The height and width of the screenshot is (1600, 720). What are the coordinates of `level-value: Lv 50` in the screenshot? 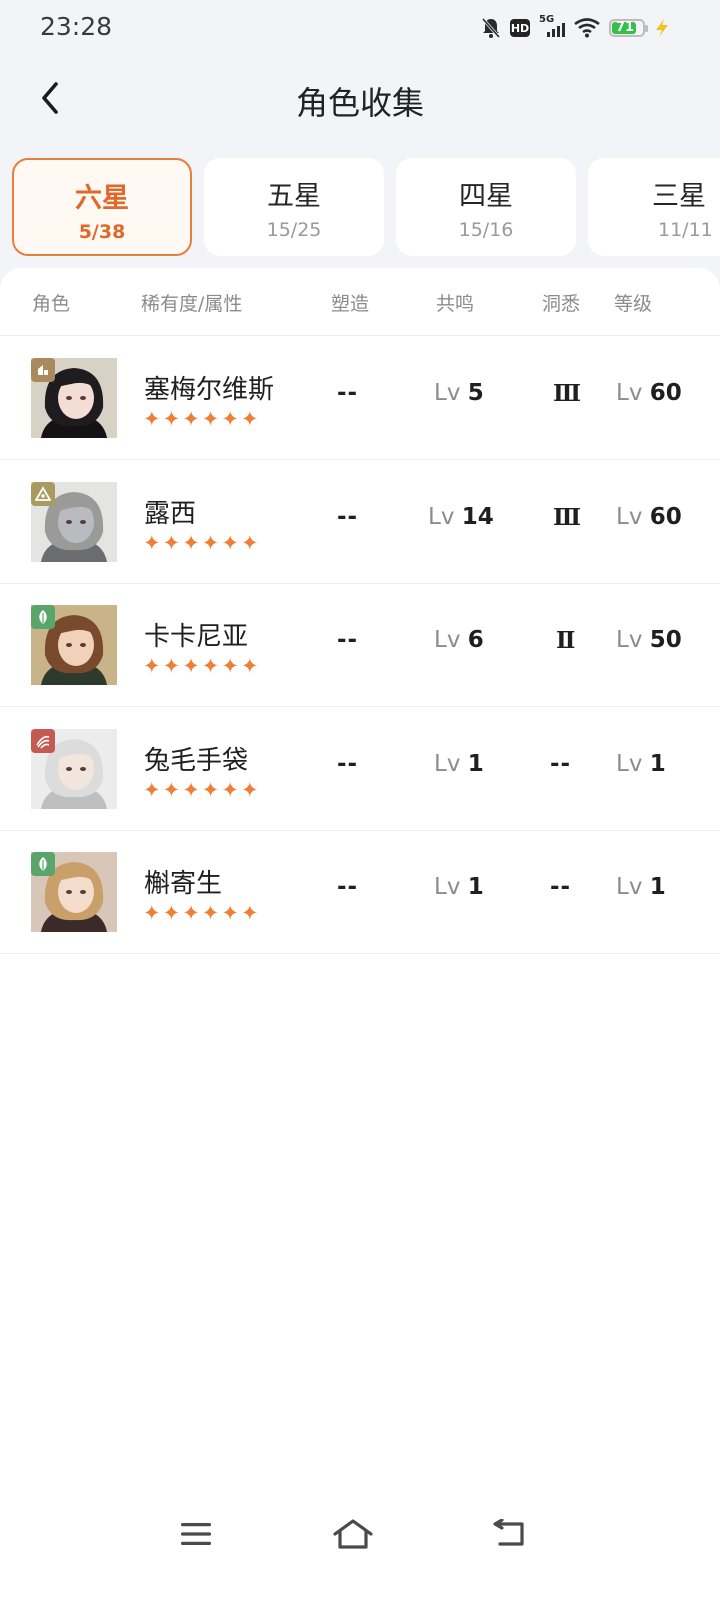 It's located at (649, 640).